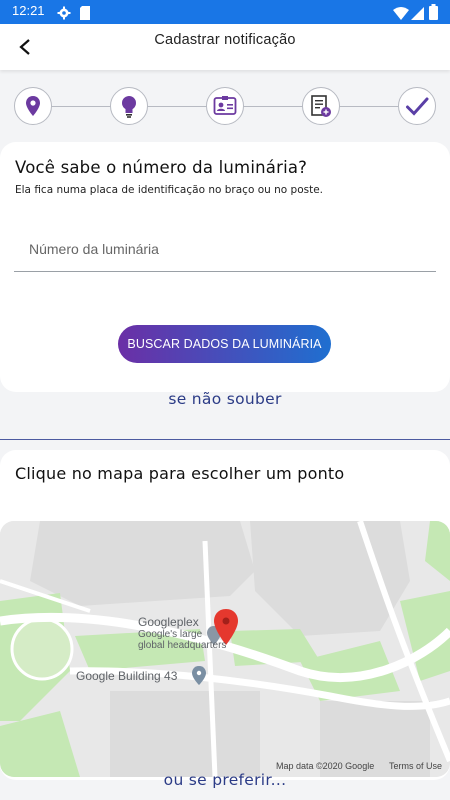 The image size is (450, 800). I want to click on page-title: Cadastrar notificação, so click(225, 40).